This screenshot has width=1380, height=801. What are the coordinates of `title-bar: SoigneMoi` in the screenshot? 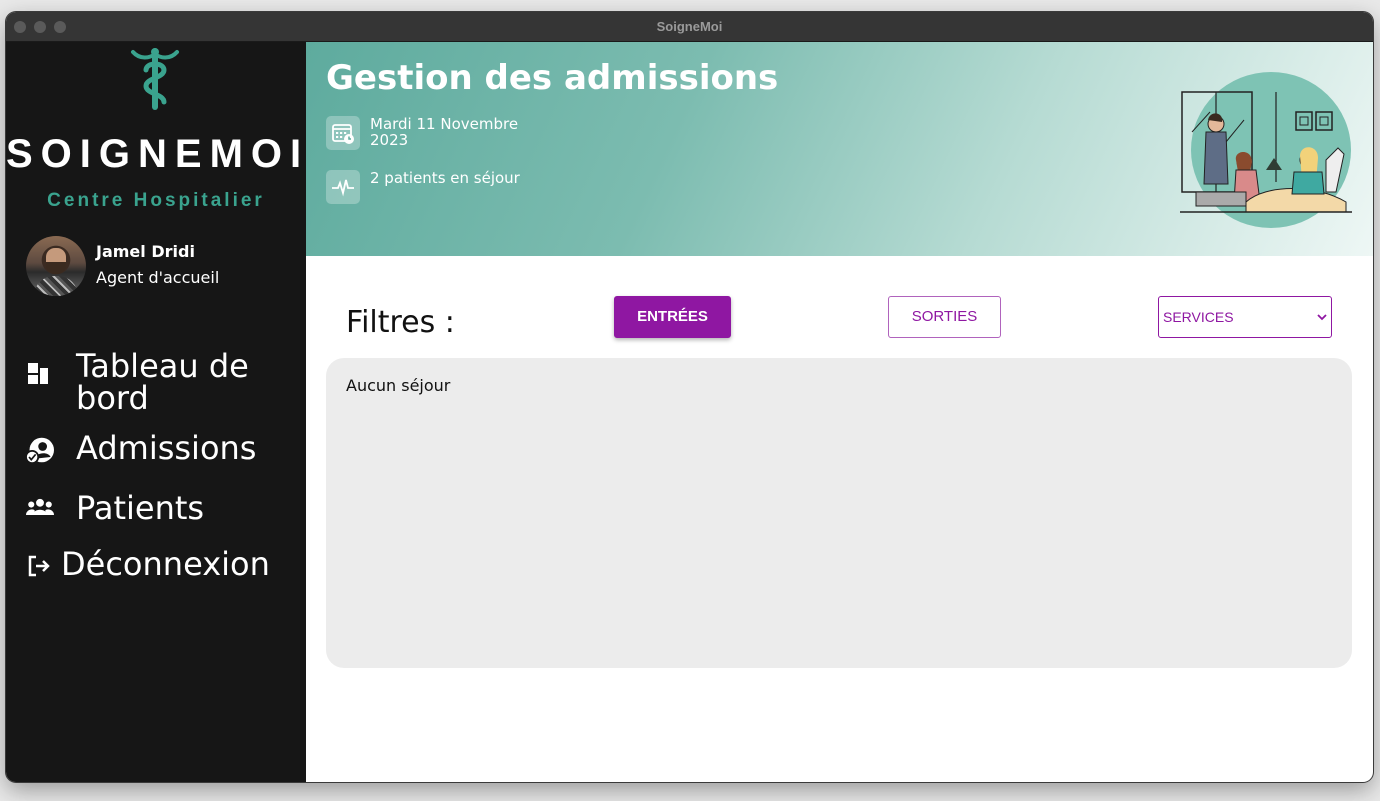 It's located at (689, 27).